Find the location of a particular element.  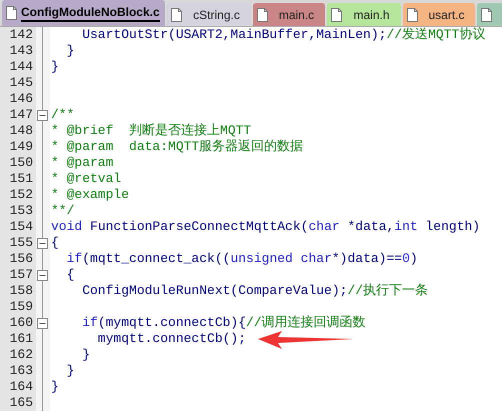

line-number: 158 is located at coordinates (21, 290).